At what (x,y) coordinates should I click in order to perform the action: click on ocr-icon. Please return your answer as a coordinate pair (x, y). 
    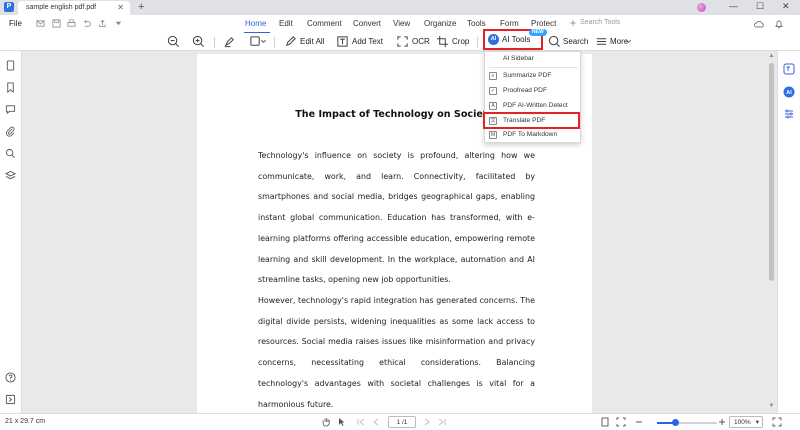
    Looking at the image, I should click on (402, 41).